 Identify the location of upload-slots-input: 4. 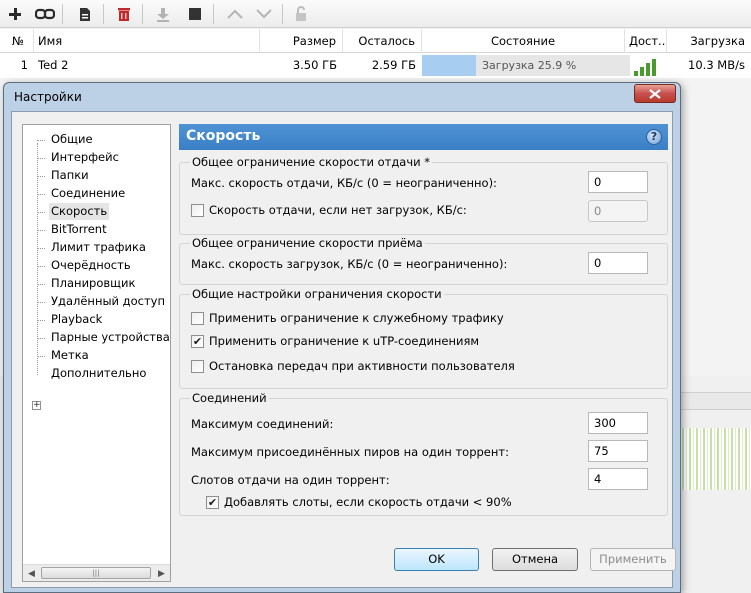
(618, 479).